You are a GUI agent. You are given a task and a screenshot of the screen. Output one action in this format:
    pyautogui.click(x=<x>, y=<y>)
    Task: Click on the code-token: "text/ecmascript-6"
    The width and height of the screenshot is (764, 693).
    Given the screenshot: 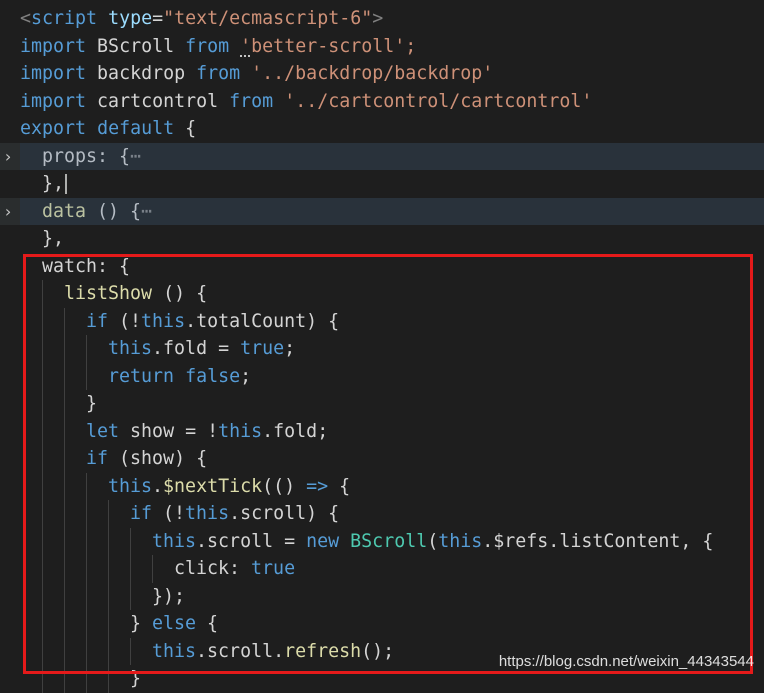 What is the action you would take?
    pyautogui.click(x=268, y=18)
    